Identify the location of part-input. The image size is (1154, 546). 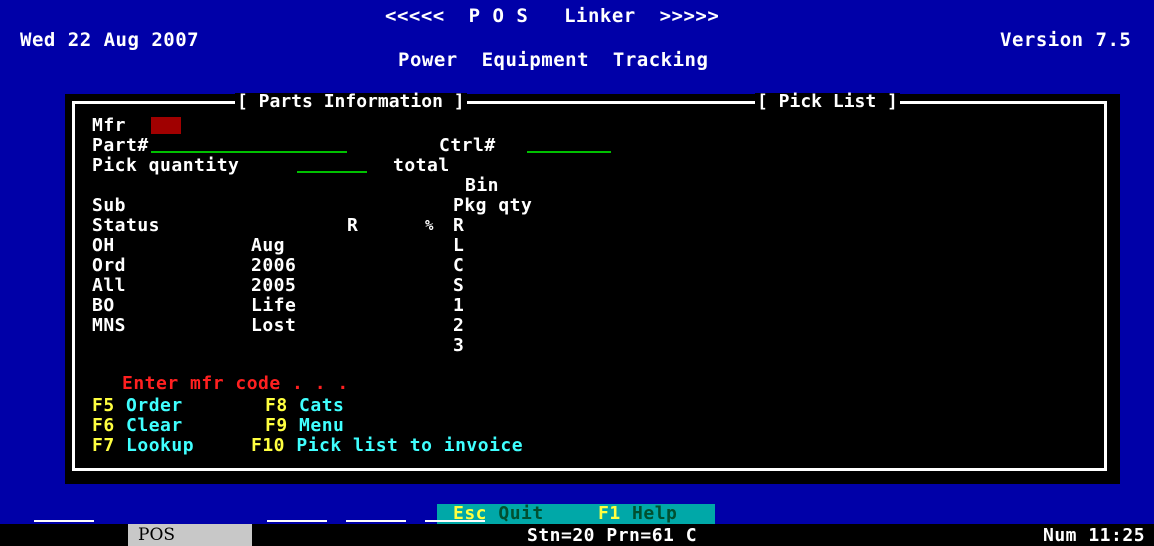
(249, 146).